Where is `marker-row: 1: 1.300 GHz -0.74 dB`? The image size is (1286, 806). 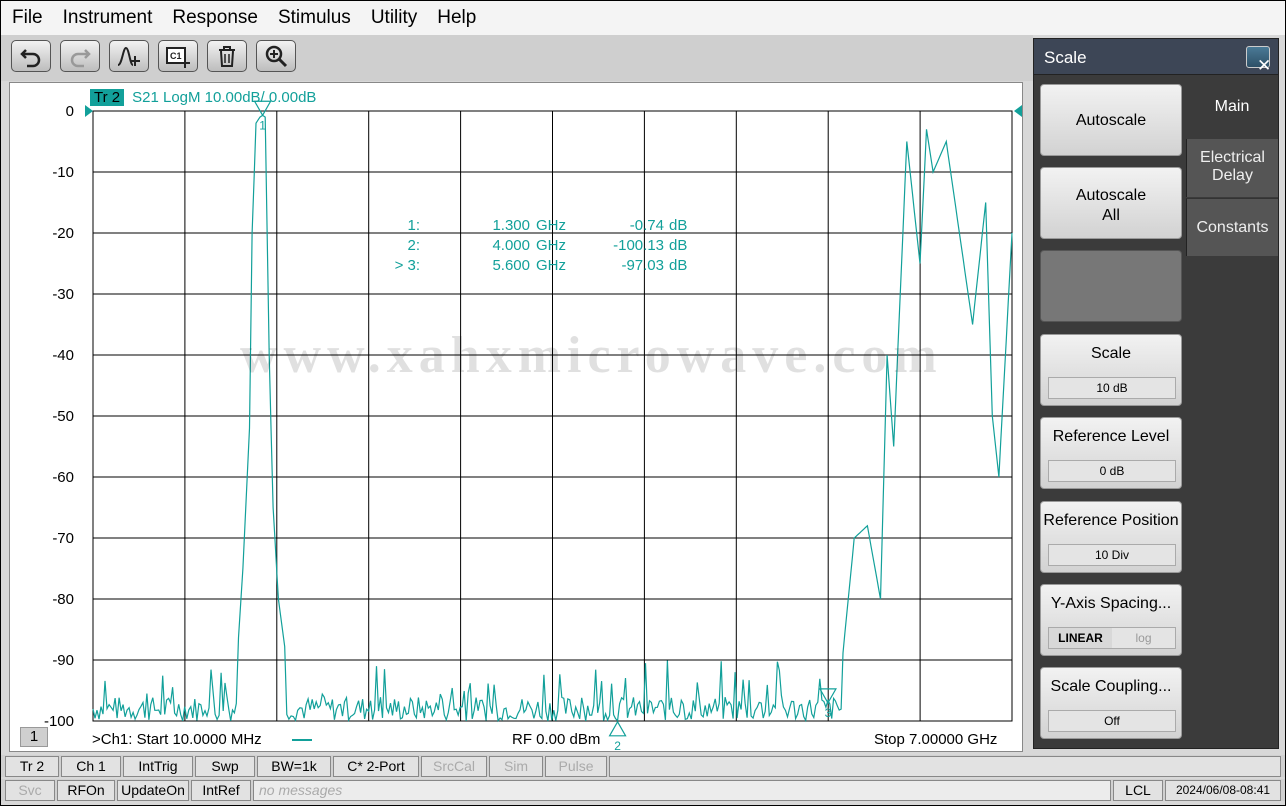 marker-row: 1: 1.300 GHz -0.74 dB is located at coordinates (542, 225).